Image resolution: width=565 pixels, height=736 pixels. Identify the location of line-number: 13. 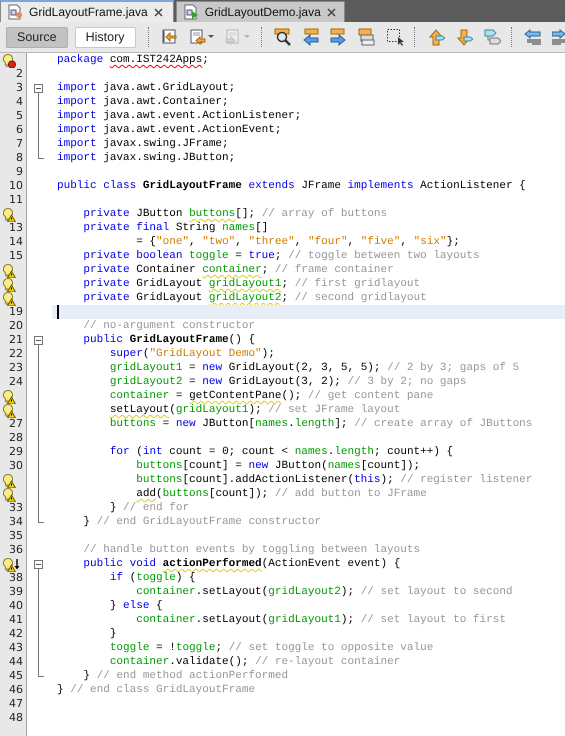
(16, 228).